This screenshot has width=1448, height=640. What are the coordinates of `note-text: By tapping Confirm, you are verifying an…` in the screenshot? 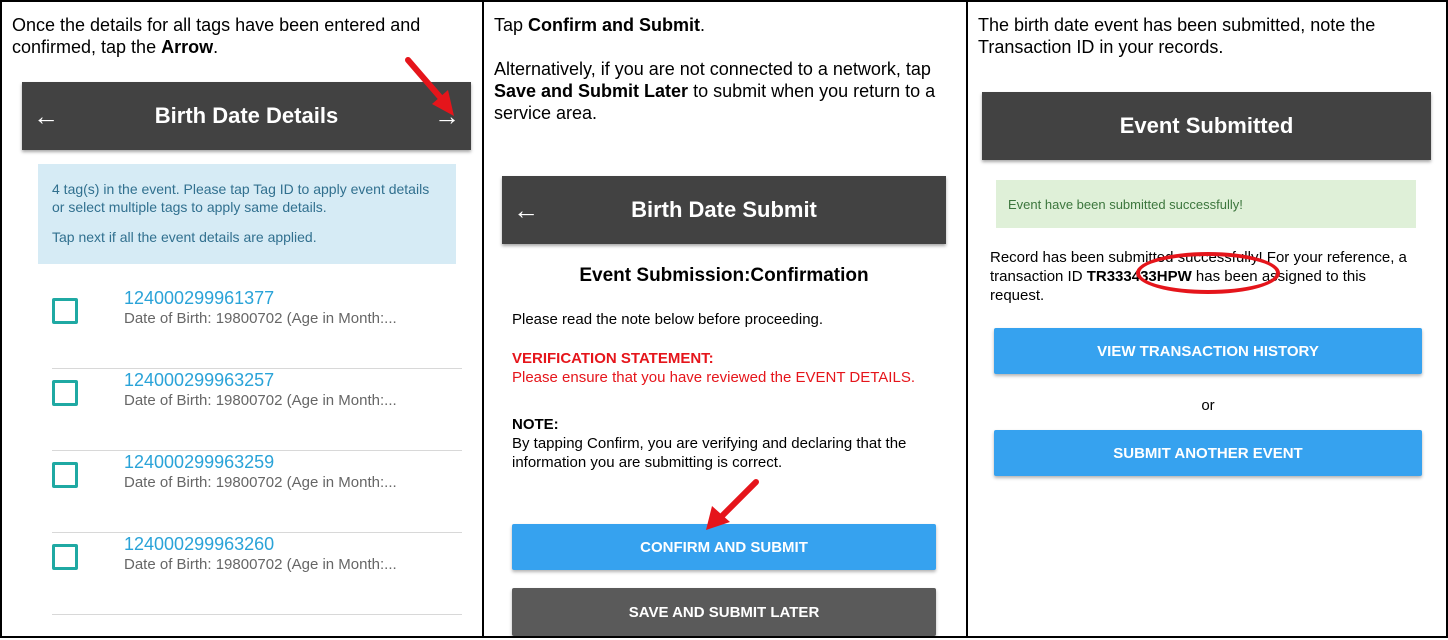 It's located at (709, 453).